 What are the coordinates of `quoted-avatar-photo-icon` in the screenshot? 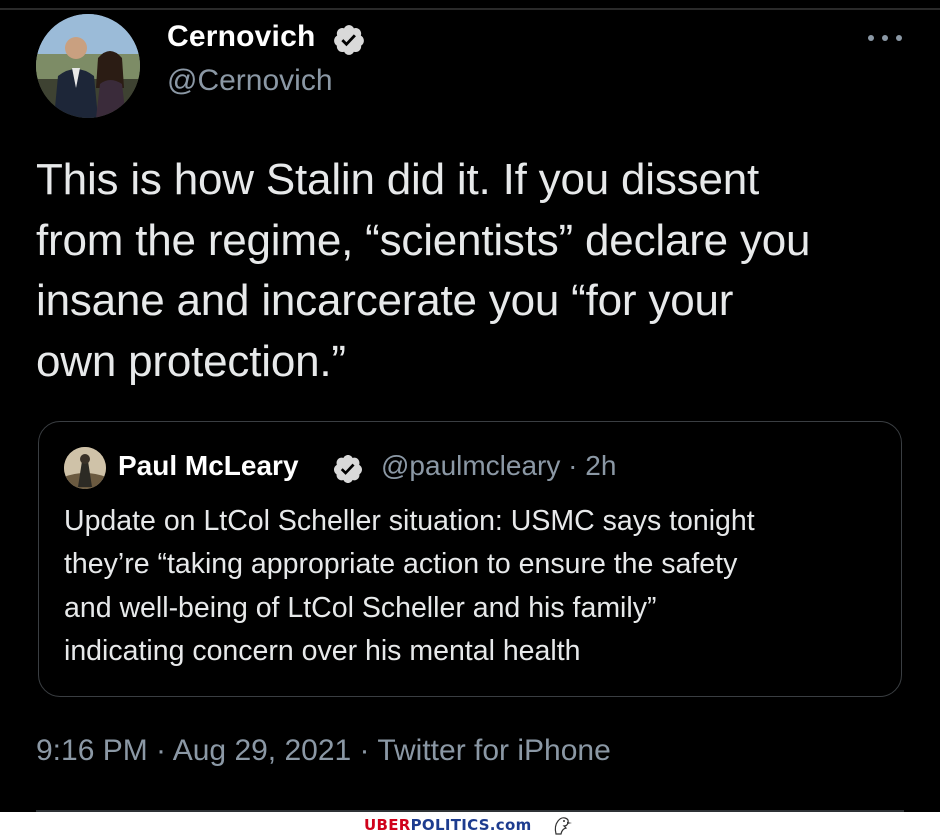 It's located at (85, 468).